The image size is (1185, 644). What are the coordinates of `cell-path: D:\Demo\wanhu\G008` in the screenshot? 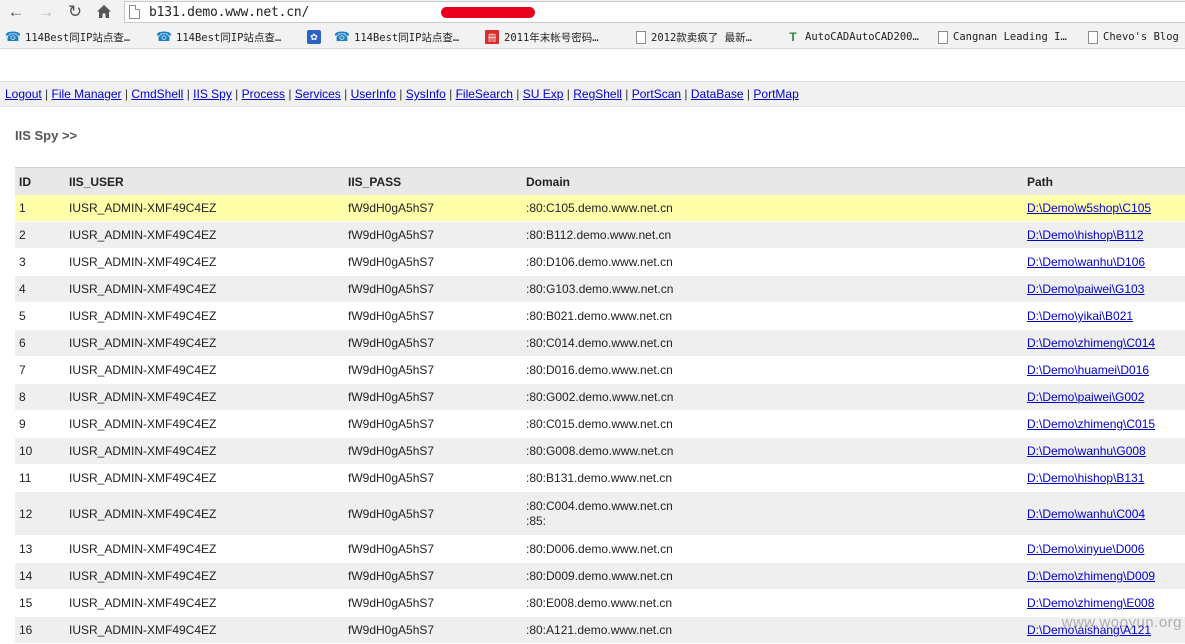 It's located at (1104, 451).